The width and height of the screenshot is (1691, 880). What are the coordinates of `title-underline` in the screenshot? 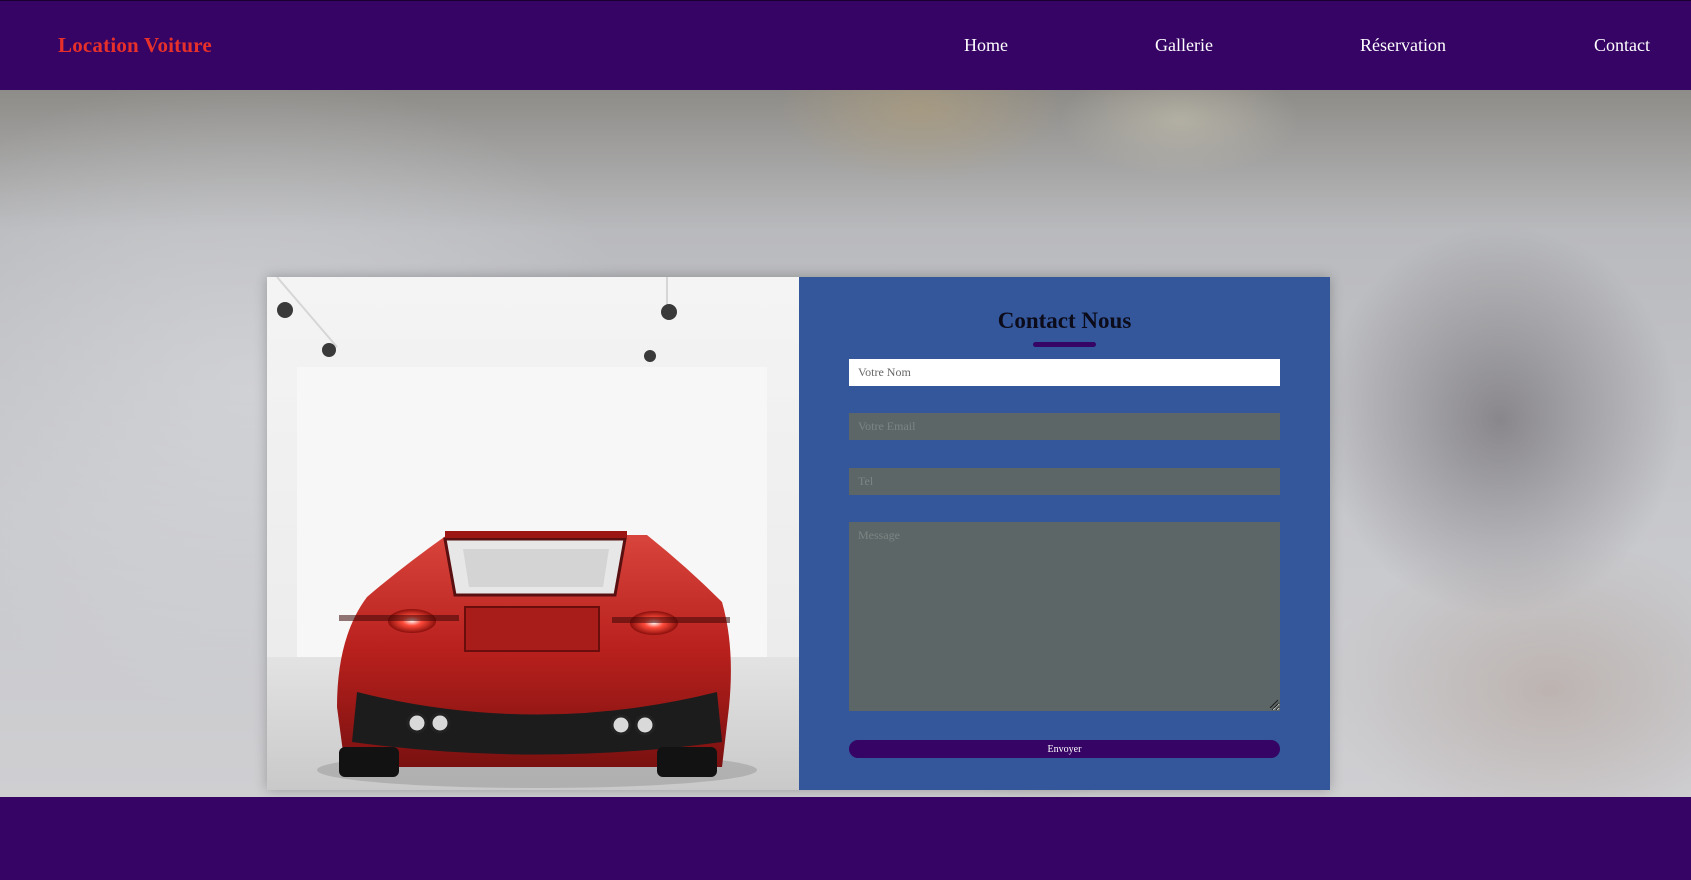 It's located at (1064, 344).